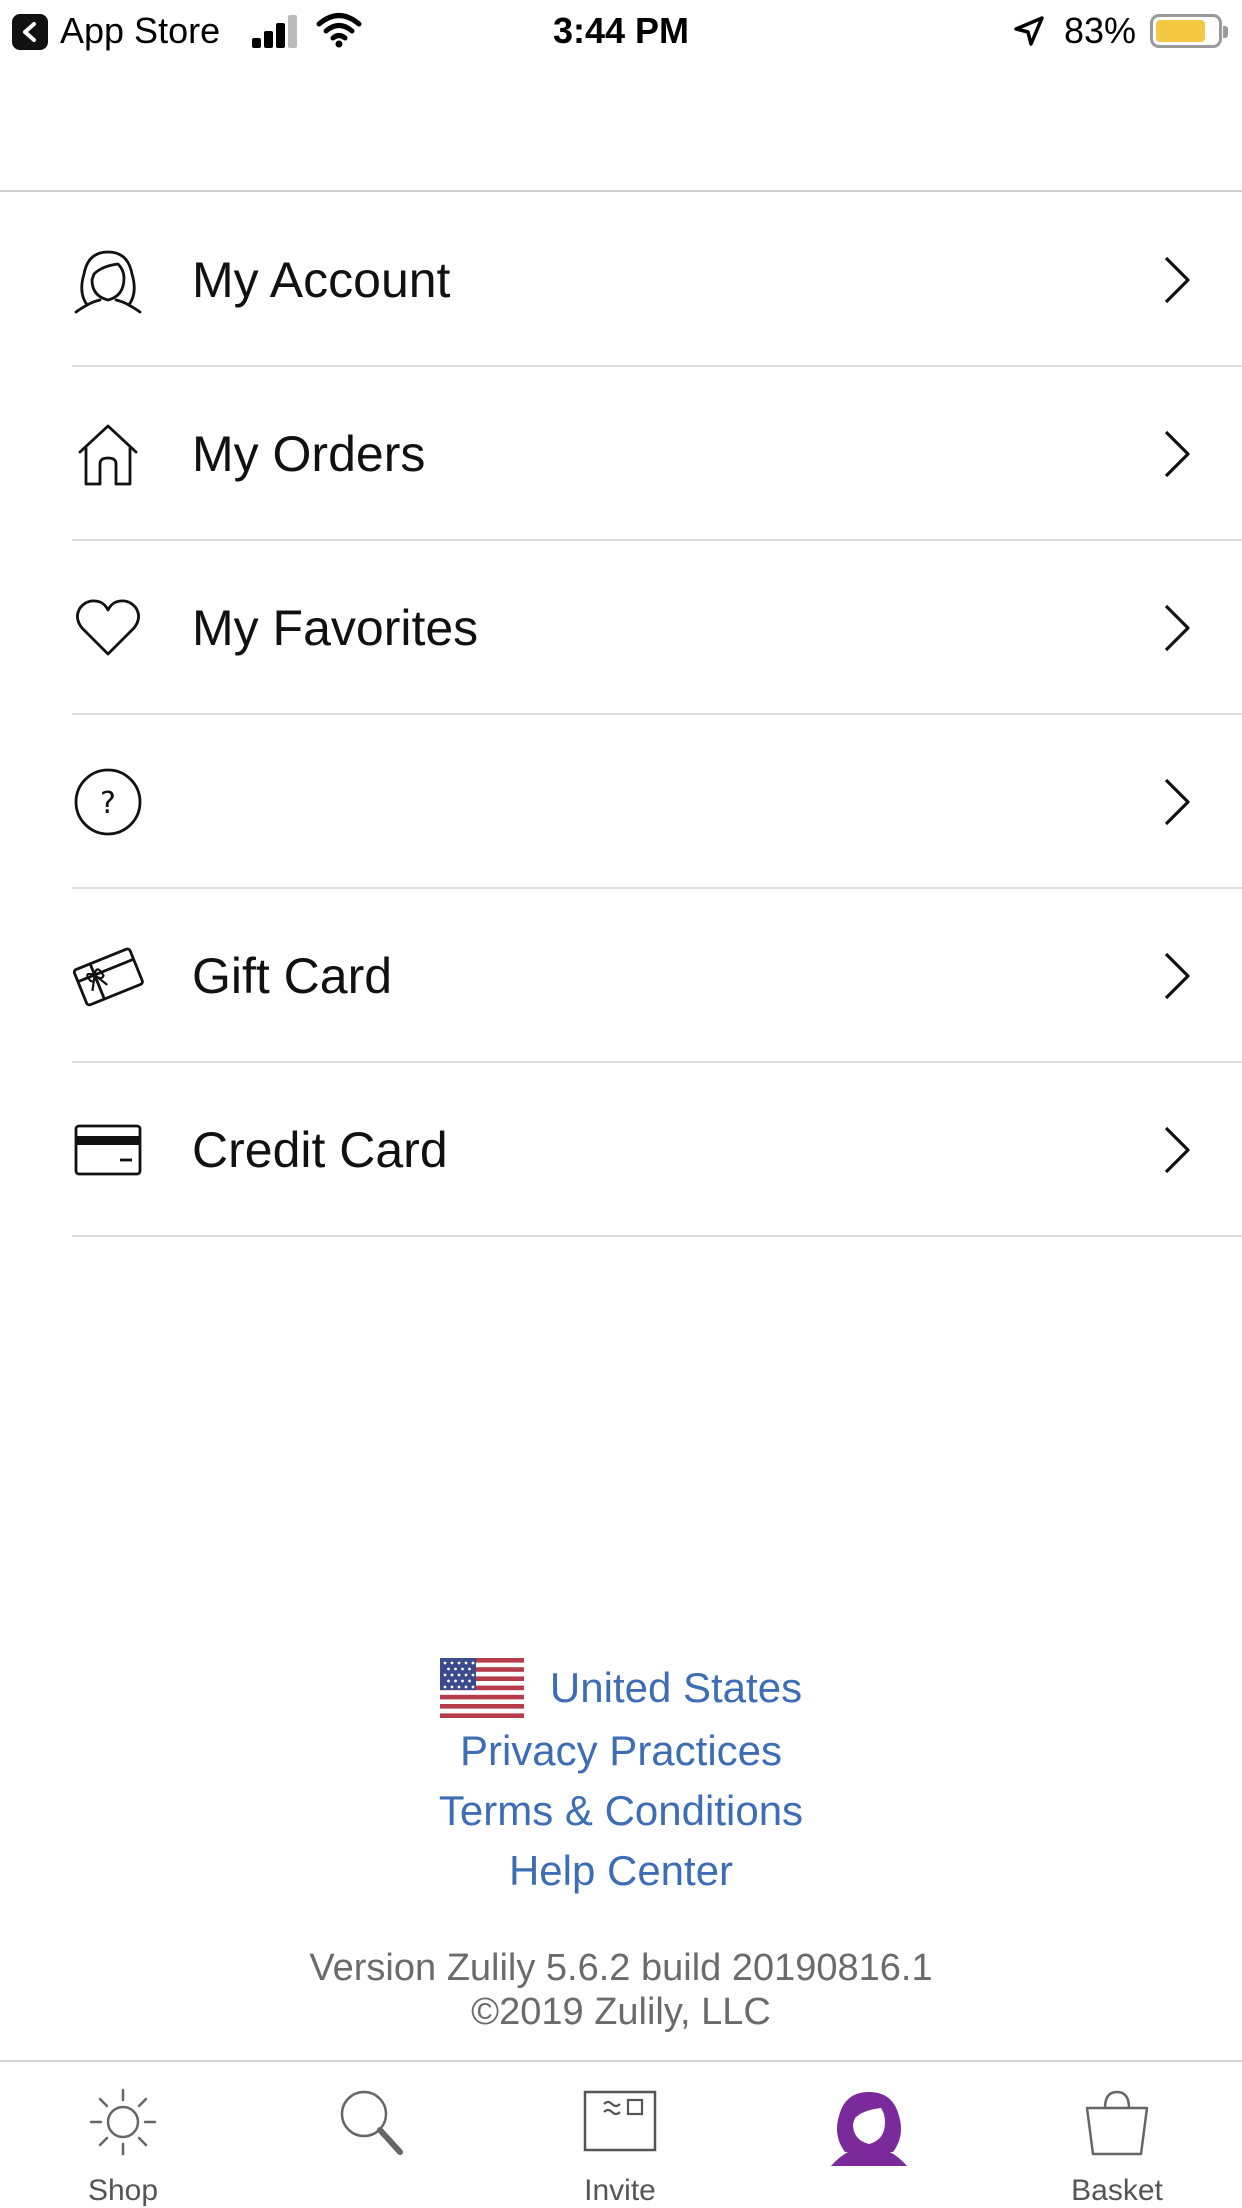 This screenshot has height=2208, width=1242. What do you see at coordinates (621, 454) in the screenshot?
I see `menu-item-my-orders: My Orders` at bounding box center [621, 454].